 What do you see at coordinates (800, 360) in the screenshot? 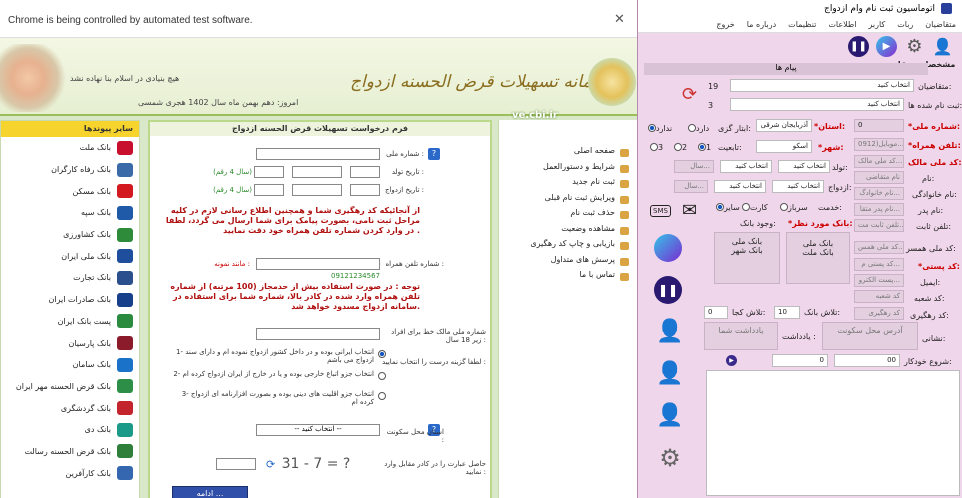
I see `auto-minute-select: 0` at bounding box center [800, 360].